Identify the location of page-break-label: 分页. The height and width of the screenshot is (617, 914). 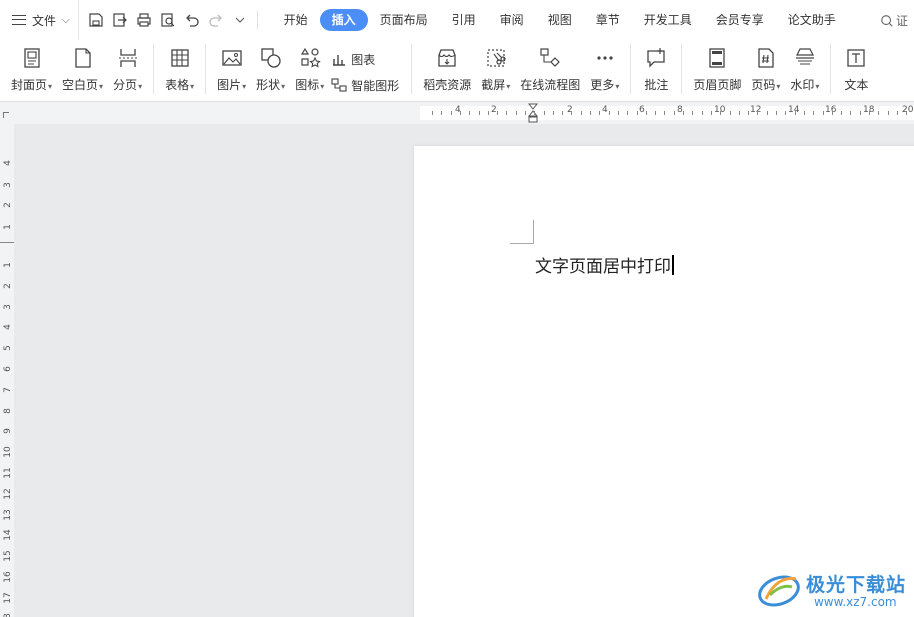
(125, 85).